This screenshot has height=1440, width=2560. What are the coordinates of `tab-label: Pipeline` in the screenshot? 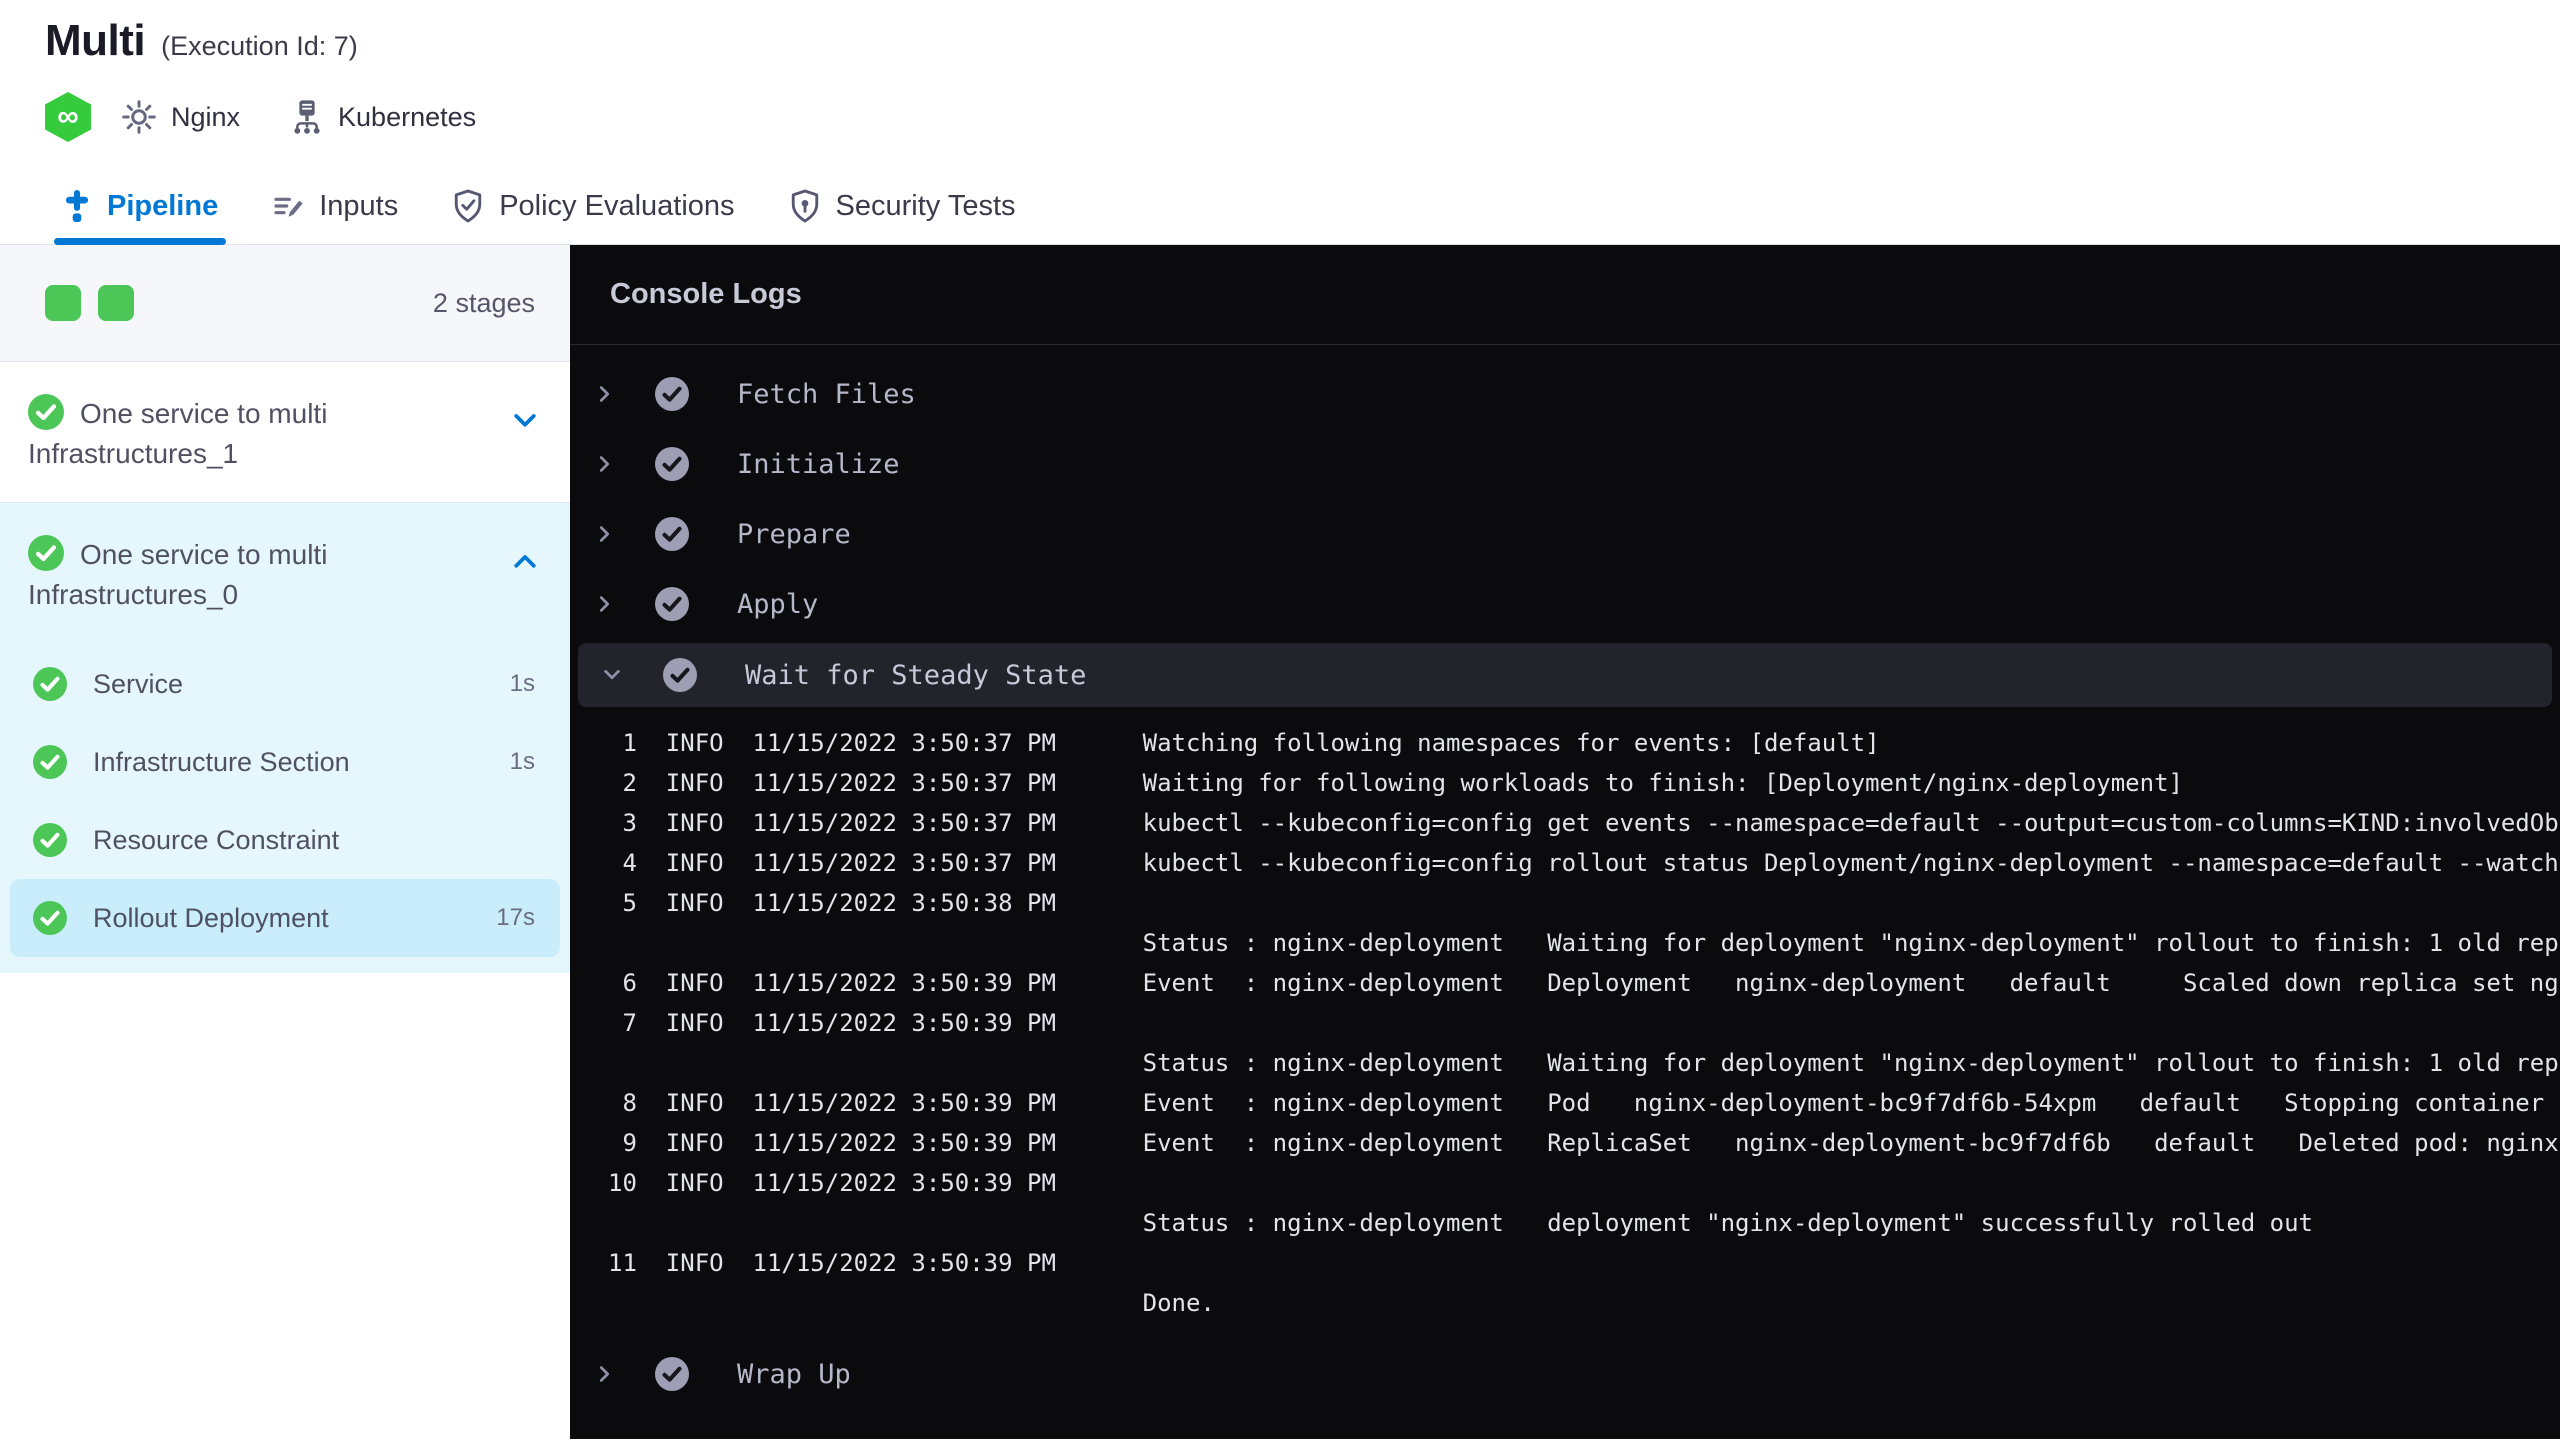 It's located at (163, 205).